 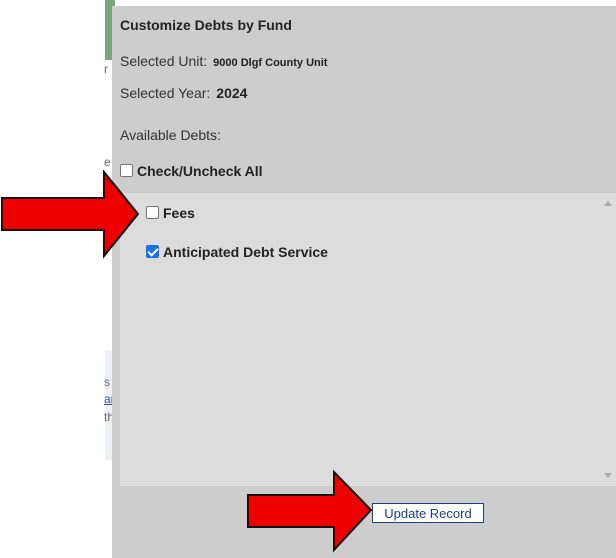 What do you see at coordinates (170, 135) in the screenshot?
I see `available-debts-label: Available Debts:` at bounding box center [170, 135].